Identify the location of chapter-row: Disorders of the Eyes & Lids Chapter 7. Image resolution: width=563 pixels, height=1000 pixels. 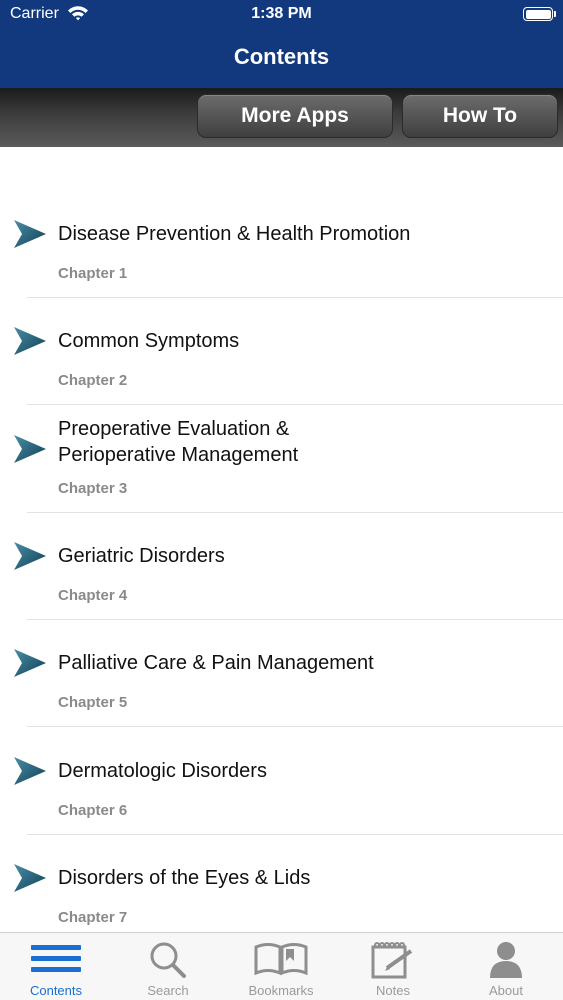
(281, 883).